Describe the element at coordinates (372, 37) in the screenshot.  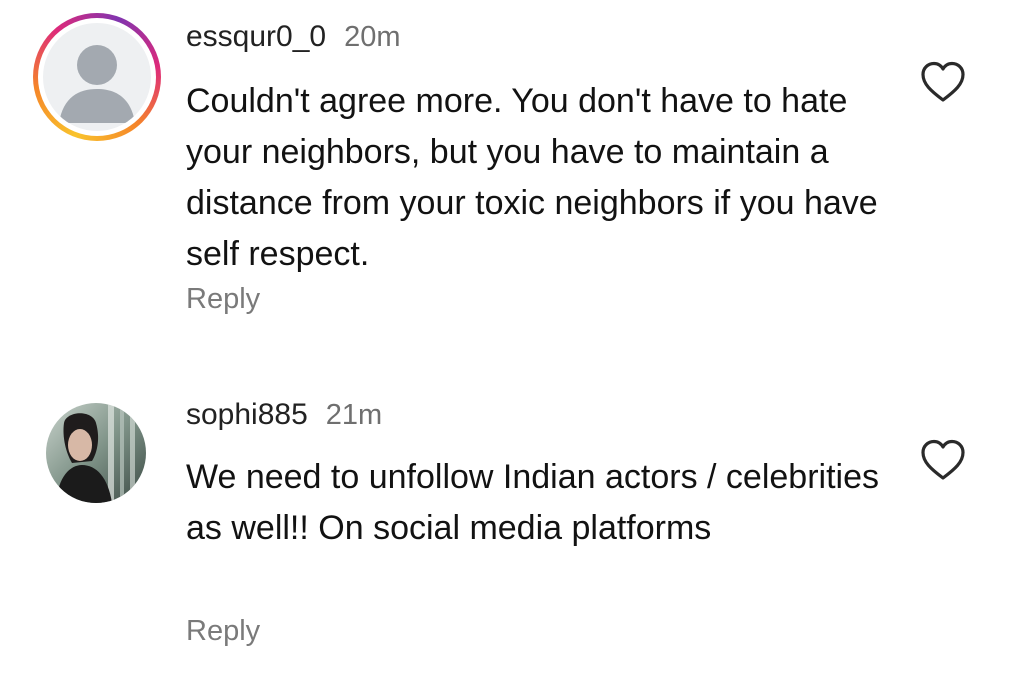
I see `timestamp: 20m` at that location.